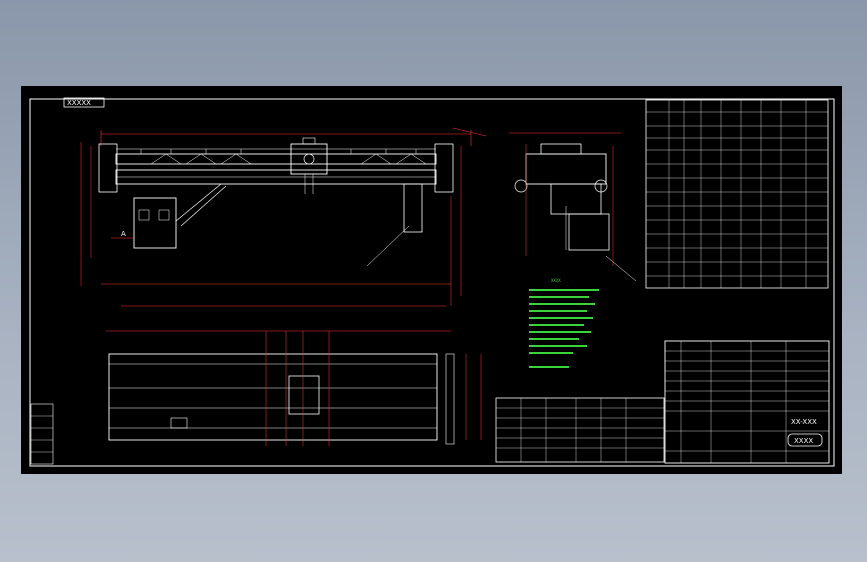 The width and height of the screenshot is (867, 562). Describe the element at coordinates (42, 434) in the screenshot. I see `revision-block` at that location.